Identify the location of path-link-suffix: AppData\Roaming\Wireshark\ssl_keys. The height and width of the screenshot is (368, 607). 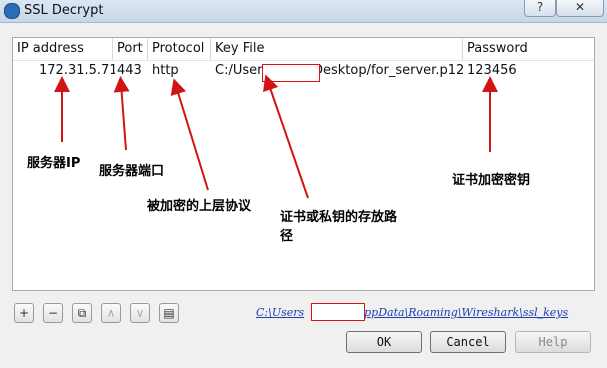
(462, 312).